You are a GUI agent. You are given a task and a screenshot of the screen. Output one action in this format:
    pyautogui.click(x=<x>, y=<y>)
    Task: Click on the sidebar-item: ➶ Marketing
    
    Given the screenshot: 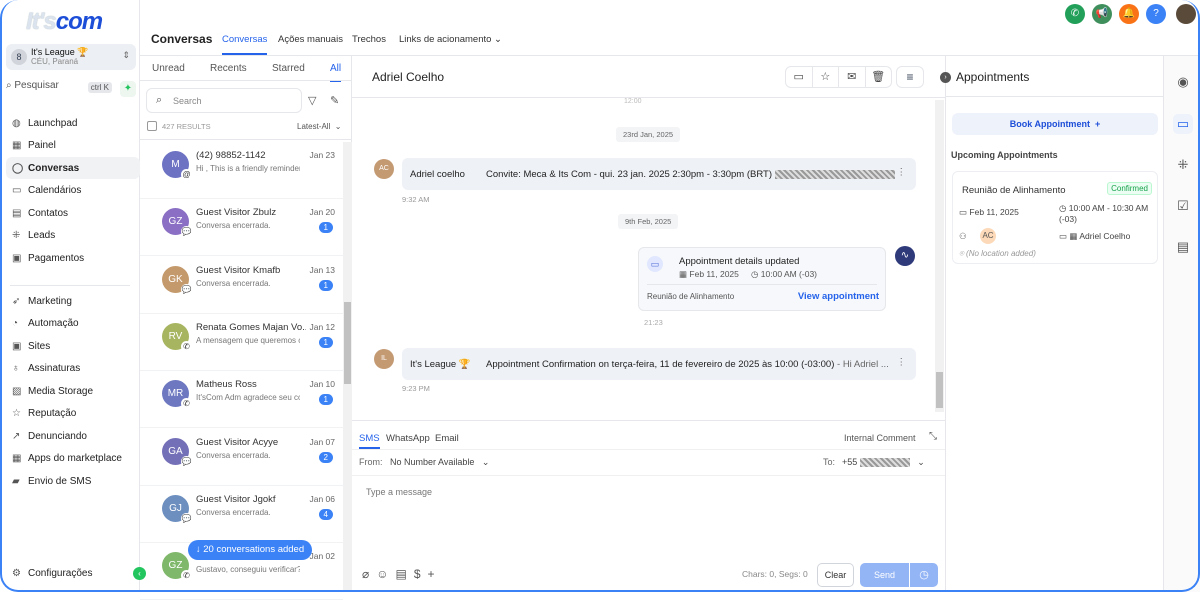 What is the action you would take?
    pyautogui.click(x=73, y=301)
    